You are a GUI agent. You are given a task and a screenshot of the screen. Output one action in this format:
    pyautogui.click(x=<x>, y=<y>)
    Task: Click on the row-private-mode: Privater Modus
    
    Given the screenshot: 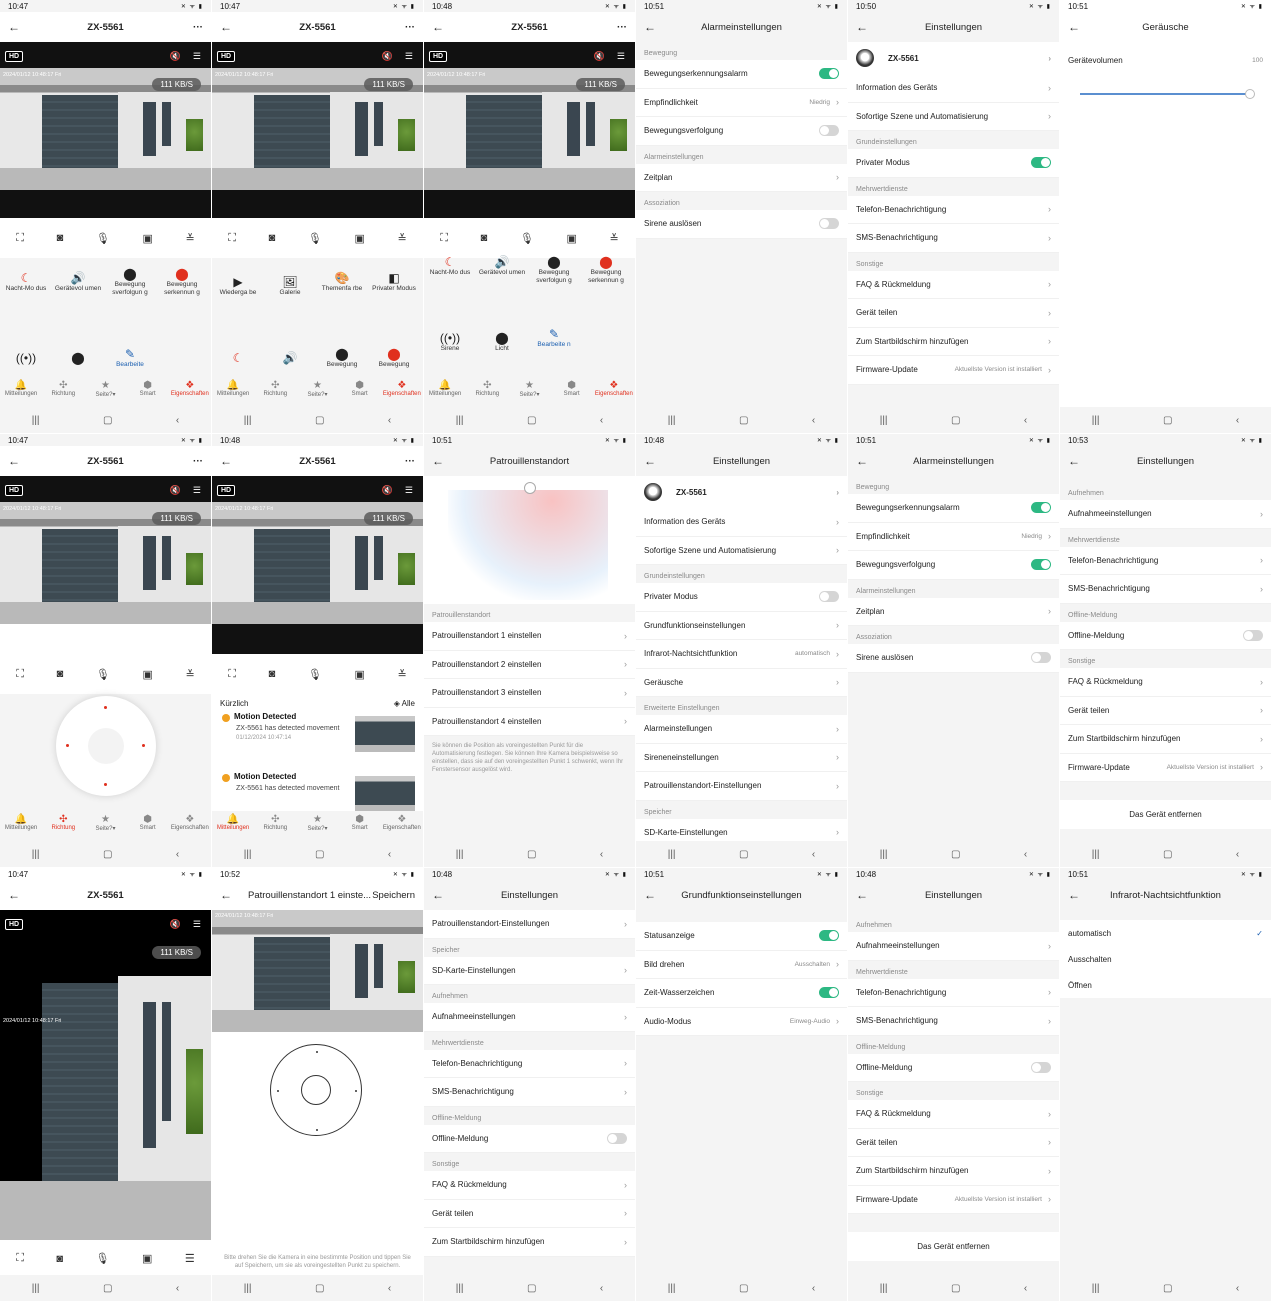 What is the action you would take?
    pyautogui.click(x=953, y=163)
    